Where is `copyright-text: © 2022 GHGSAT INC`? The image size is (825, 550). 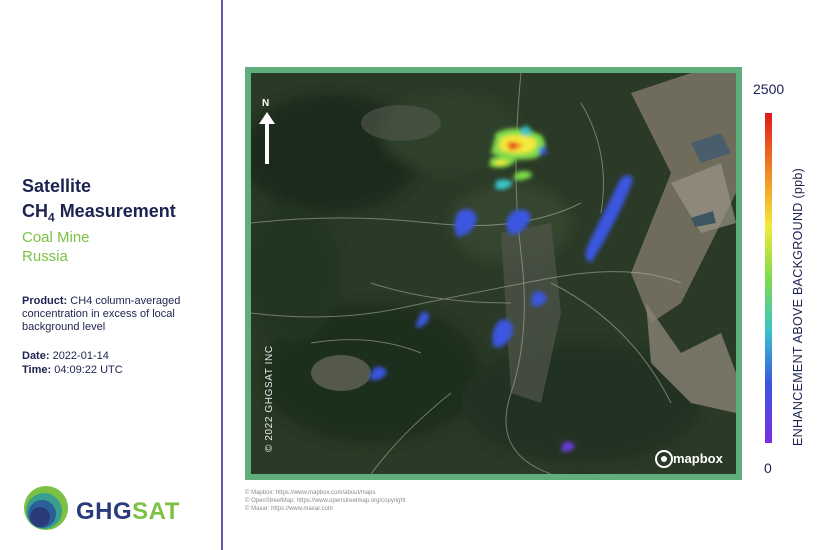 copyright-text: © 2022 GHGSAT INC is located at coordinates (269, 398).